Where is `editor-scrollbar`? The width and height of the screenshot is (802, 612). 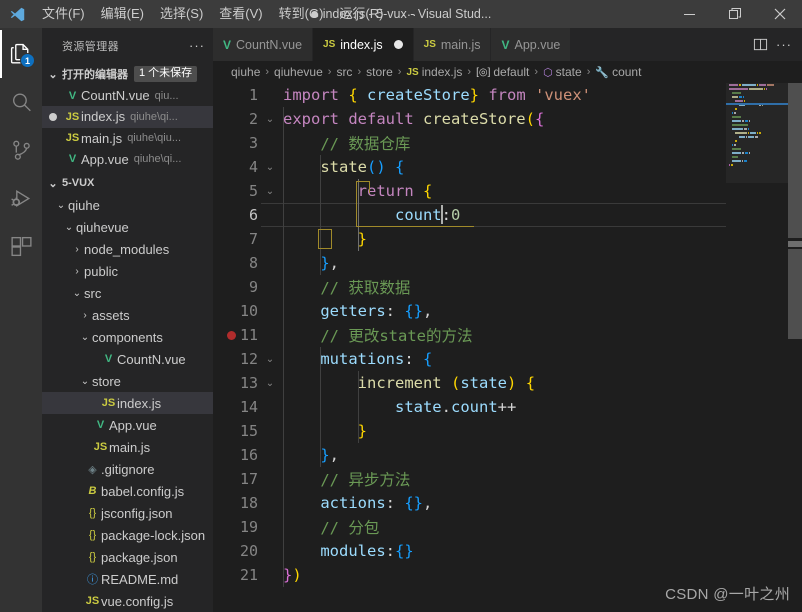 editor-scrollbar is located at coordinates (795, 347).